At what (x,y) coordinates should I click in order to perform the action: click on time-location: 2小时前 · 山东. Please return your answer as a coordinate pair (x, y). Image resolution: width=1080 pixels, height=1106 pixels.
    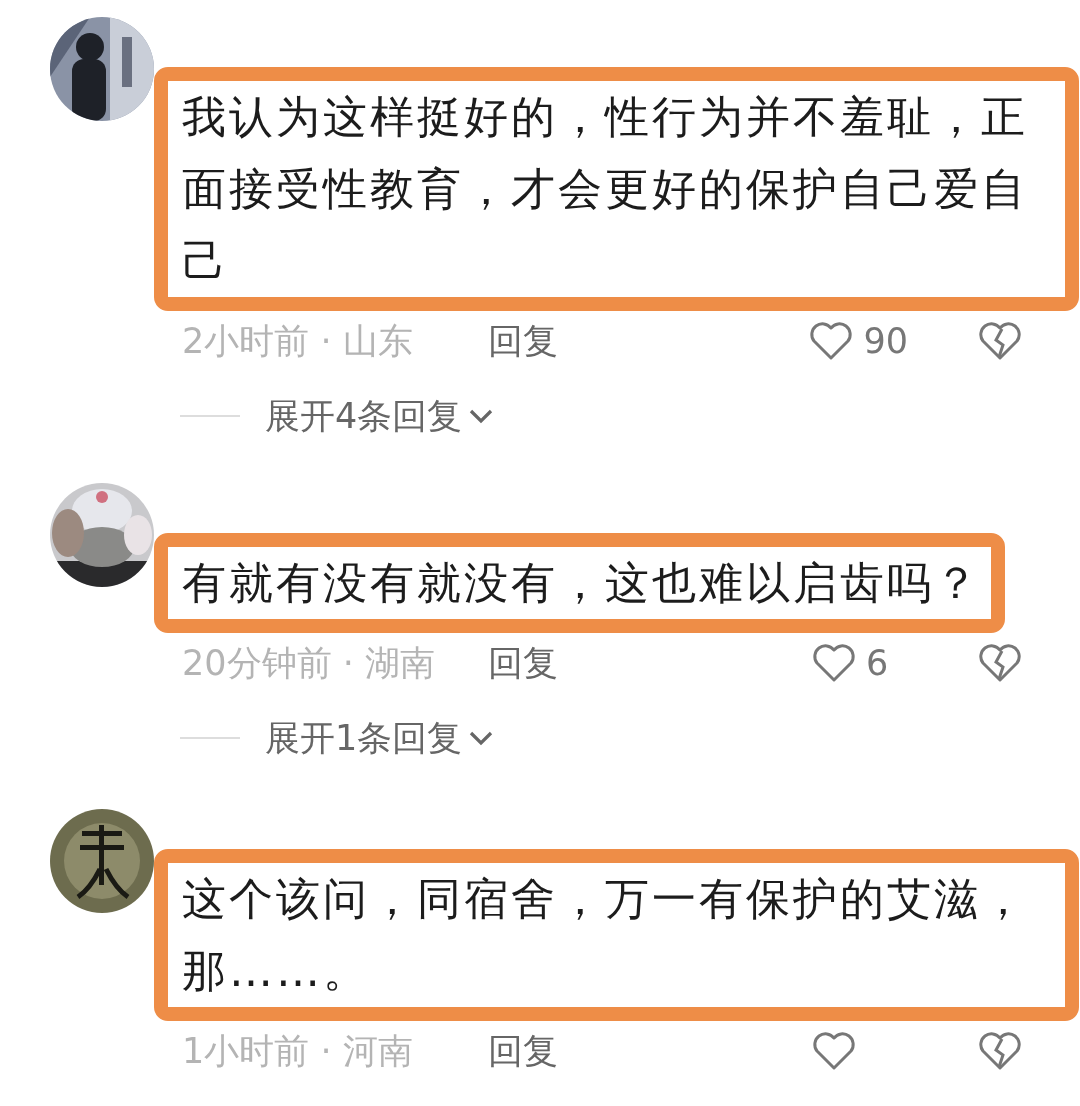
    Looking at the image, I should click on (298, 341).